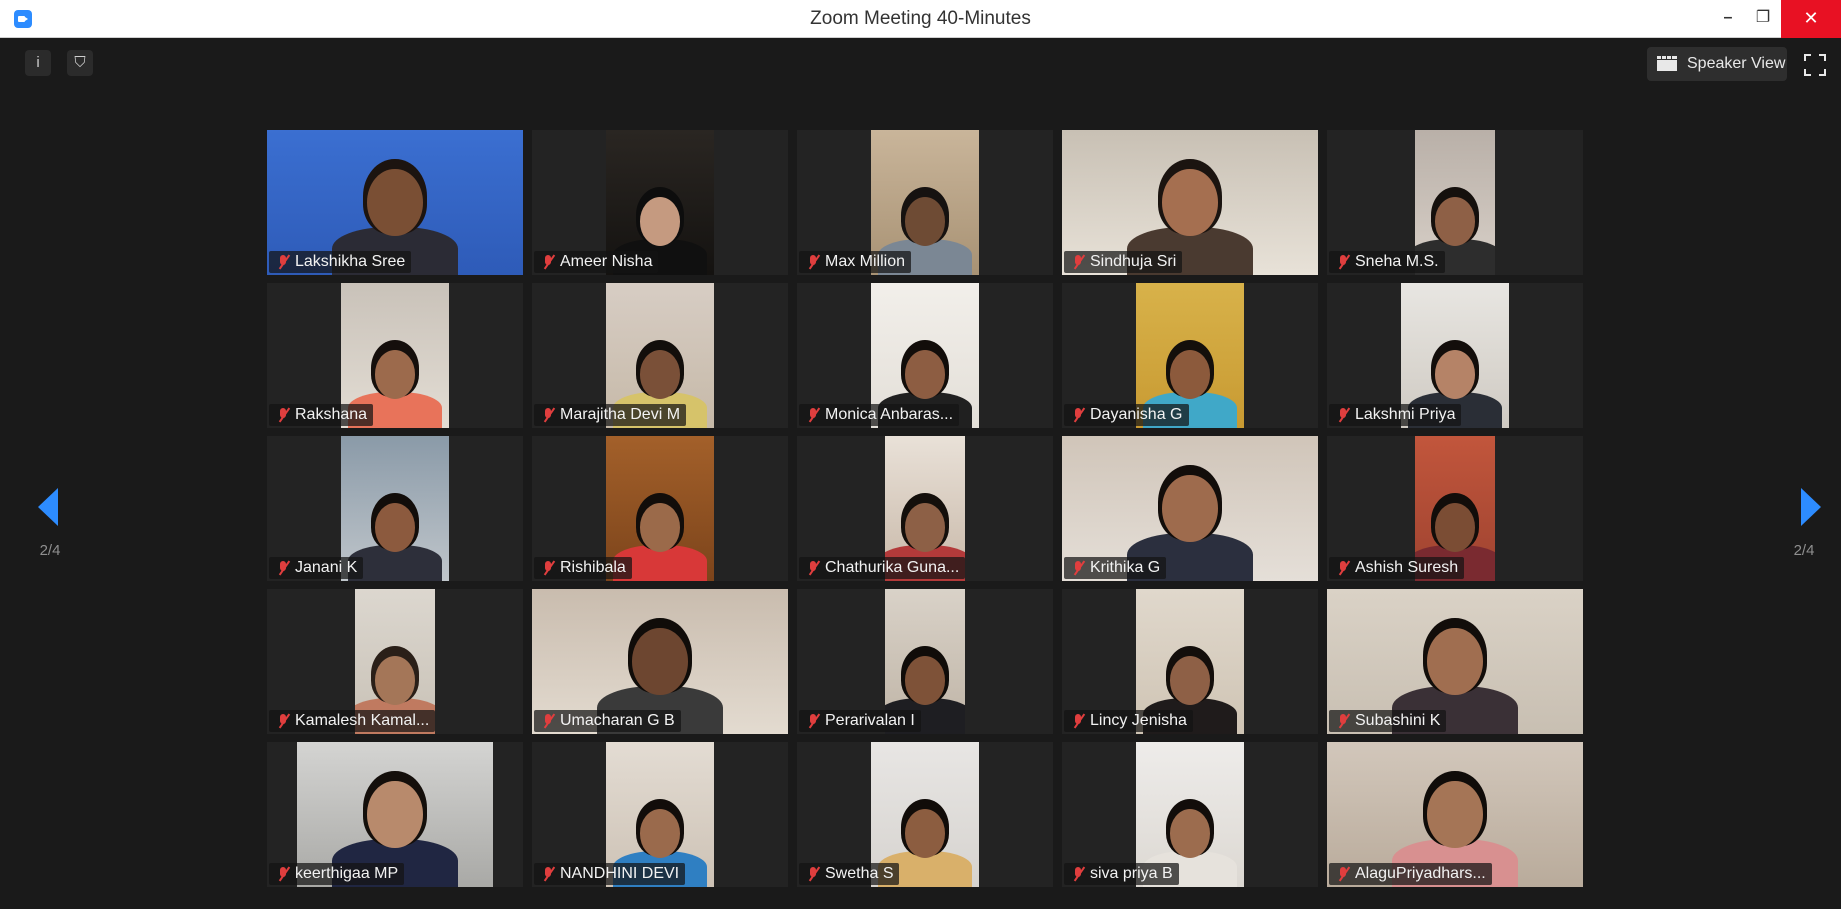 This screenshot has height=909, width=1841. I want to click on participant-name: Lakshmi Priya, so click(1405, 414).